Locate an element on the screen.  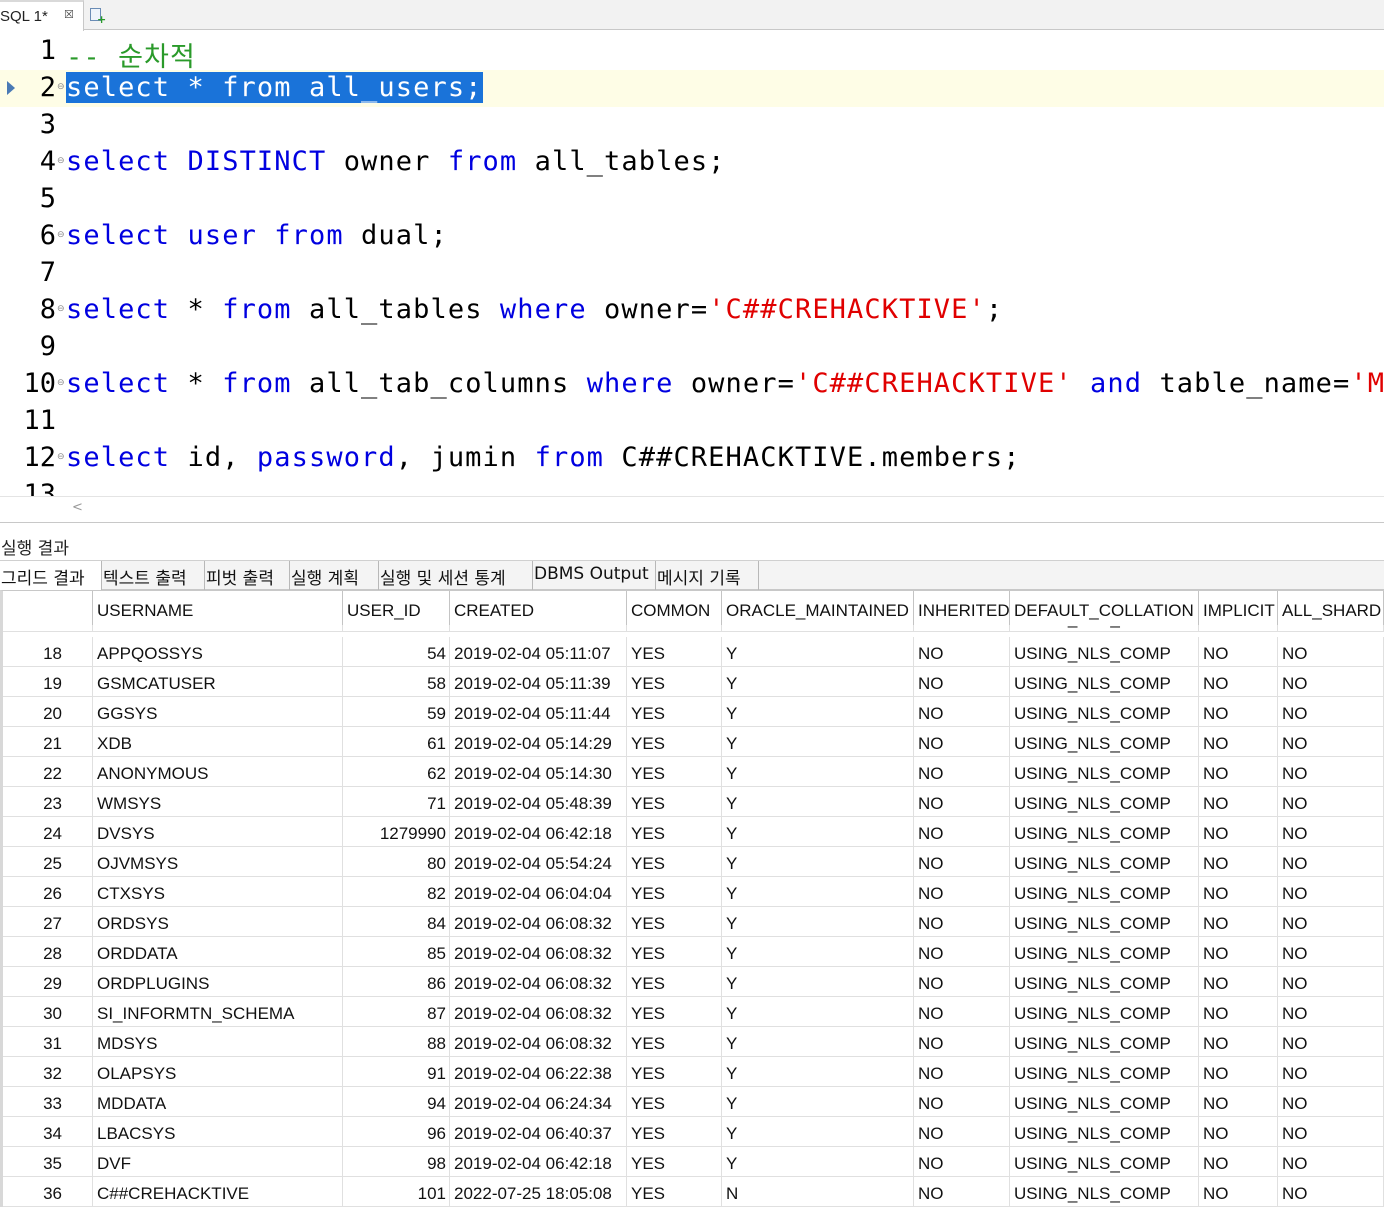
cell-created: 2019-02-04 05:11:39 is located at coordinates (538, 682).